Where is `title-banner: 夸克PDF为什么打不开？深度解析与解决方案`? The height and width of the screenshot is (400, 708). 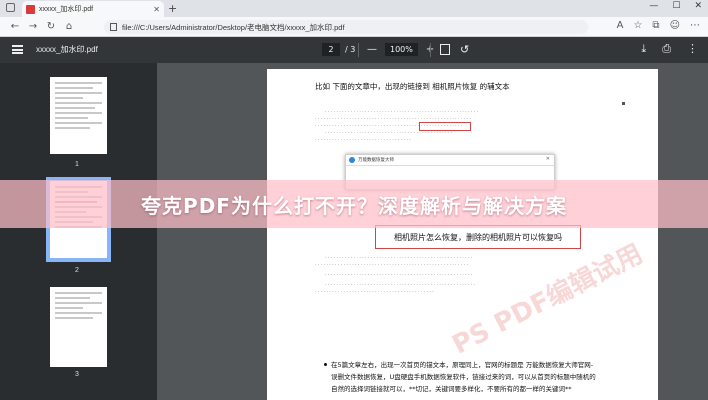
title-banner: 夸克PDF为什么打不开？深度解析与解决方案 is located at coordinates (354, 204).